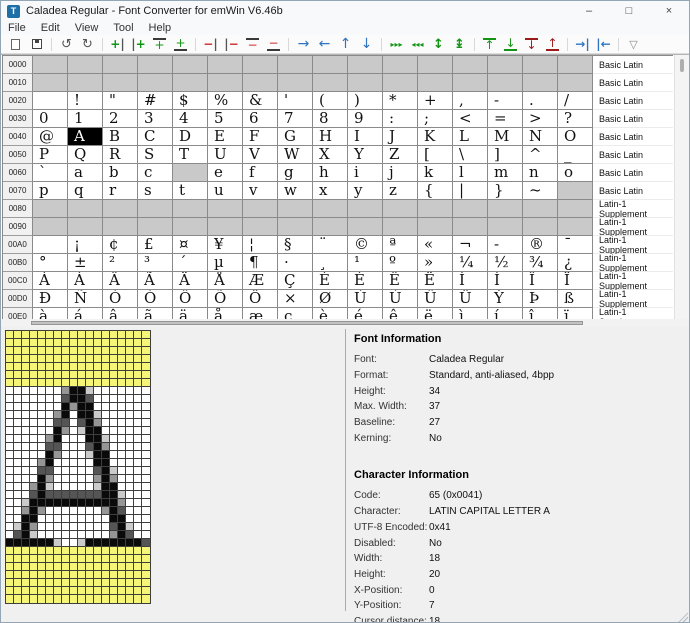 This screenshot has width=690, height=623. What do you see at coordinates (160, 28) in the screenshot?
I see `menu-item-help: Help` at bounding box center [160, 28].